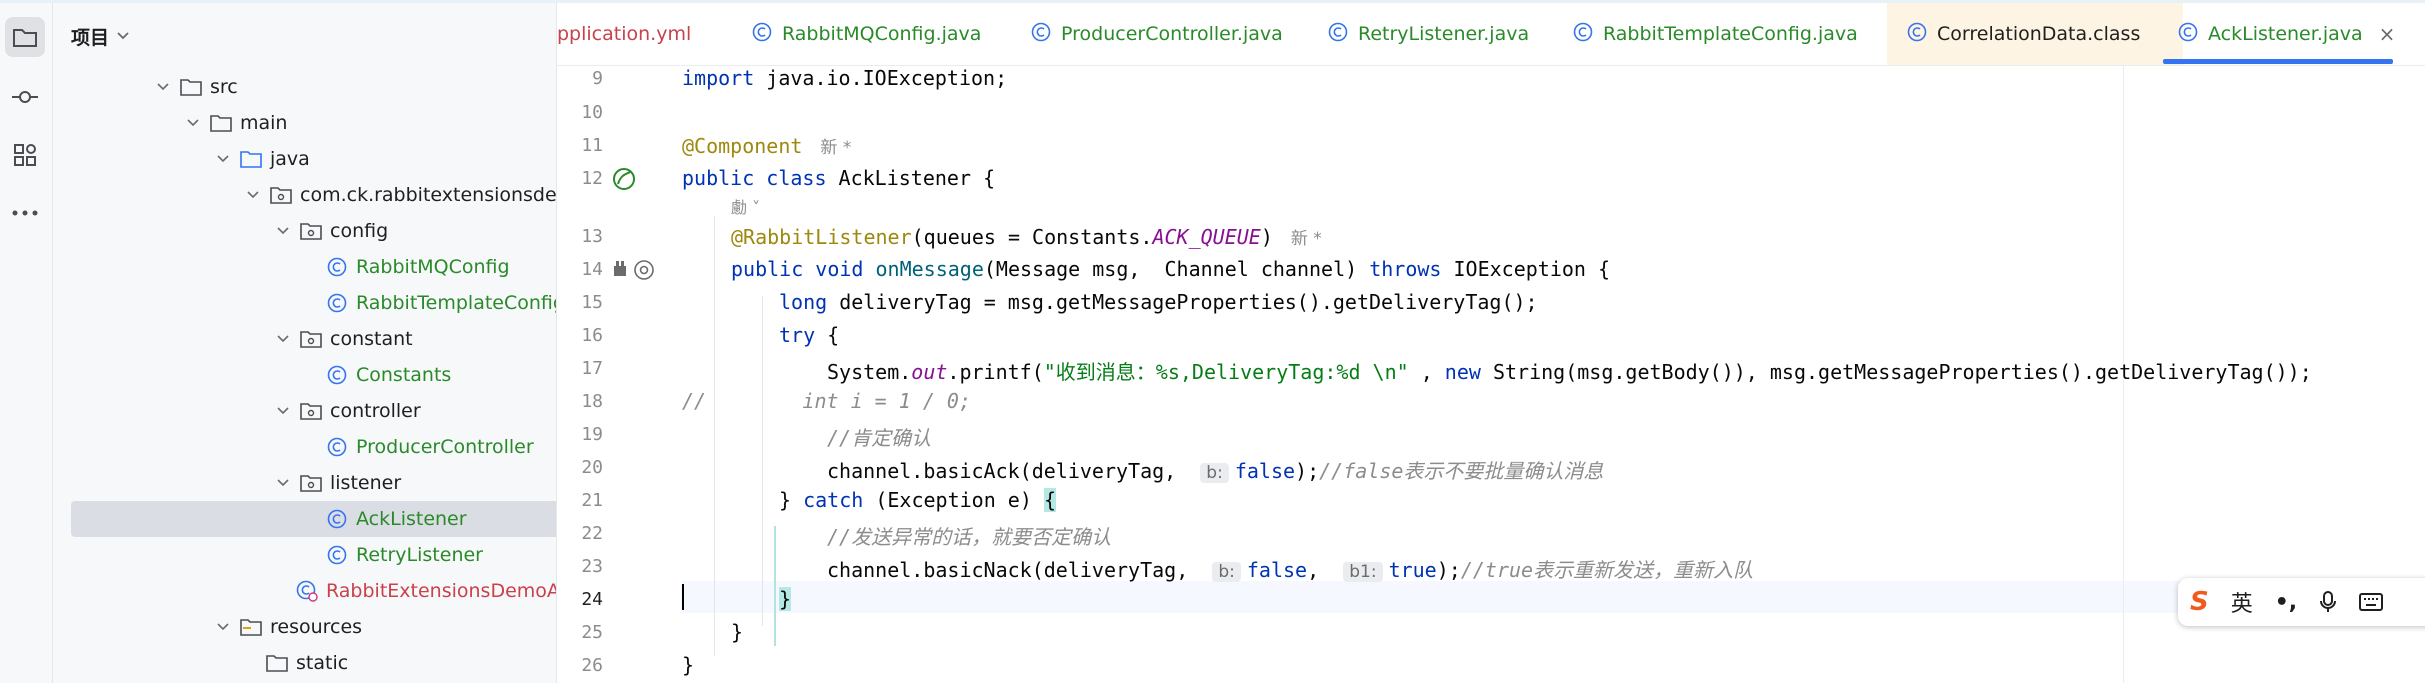 The image size is (2425, 683). I want to click on active-indent-guide, so click(775, 586).